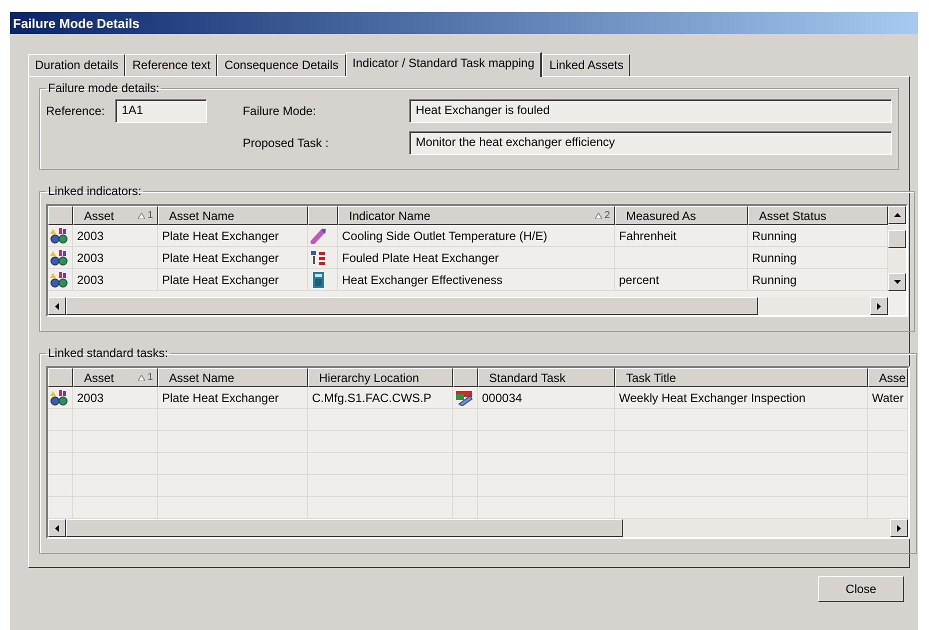  Describe the element at coordinates (650, 143) in the screenshot. I see `proposed-task-field: Monitor the heat exchanger efficiency` at that location.